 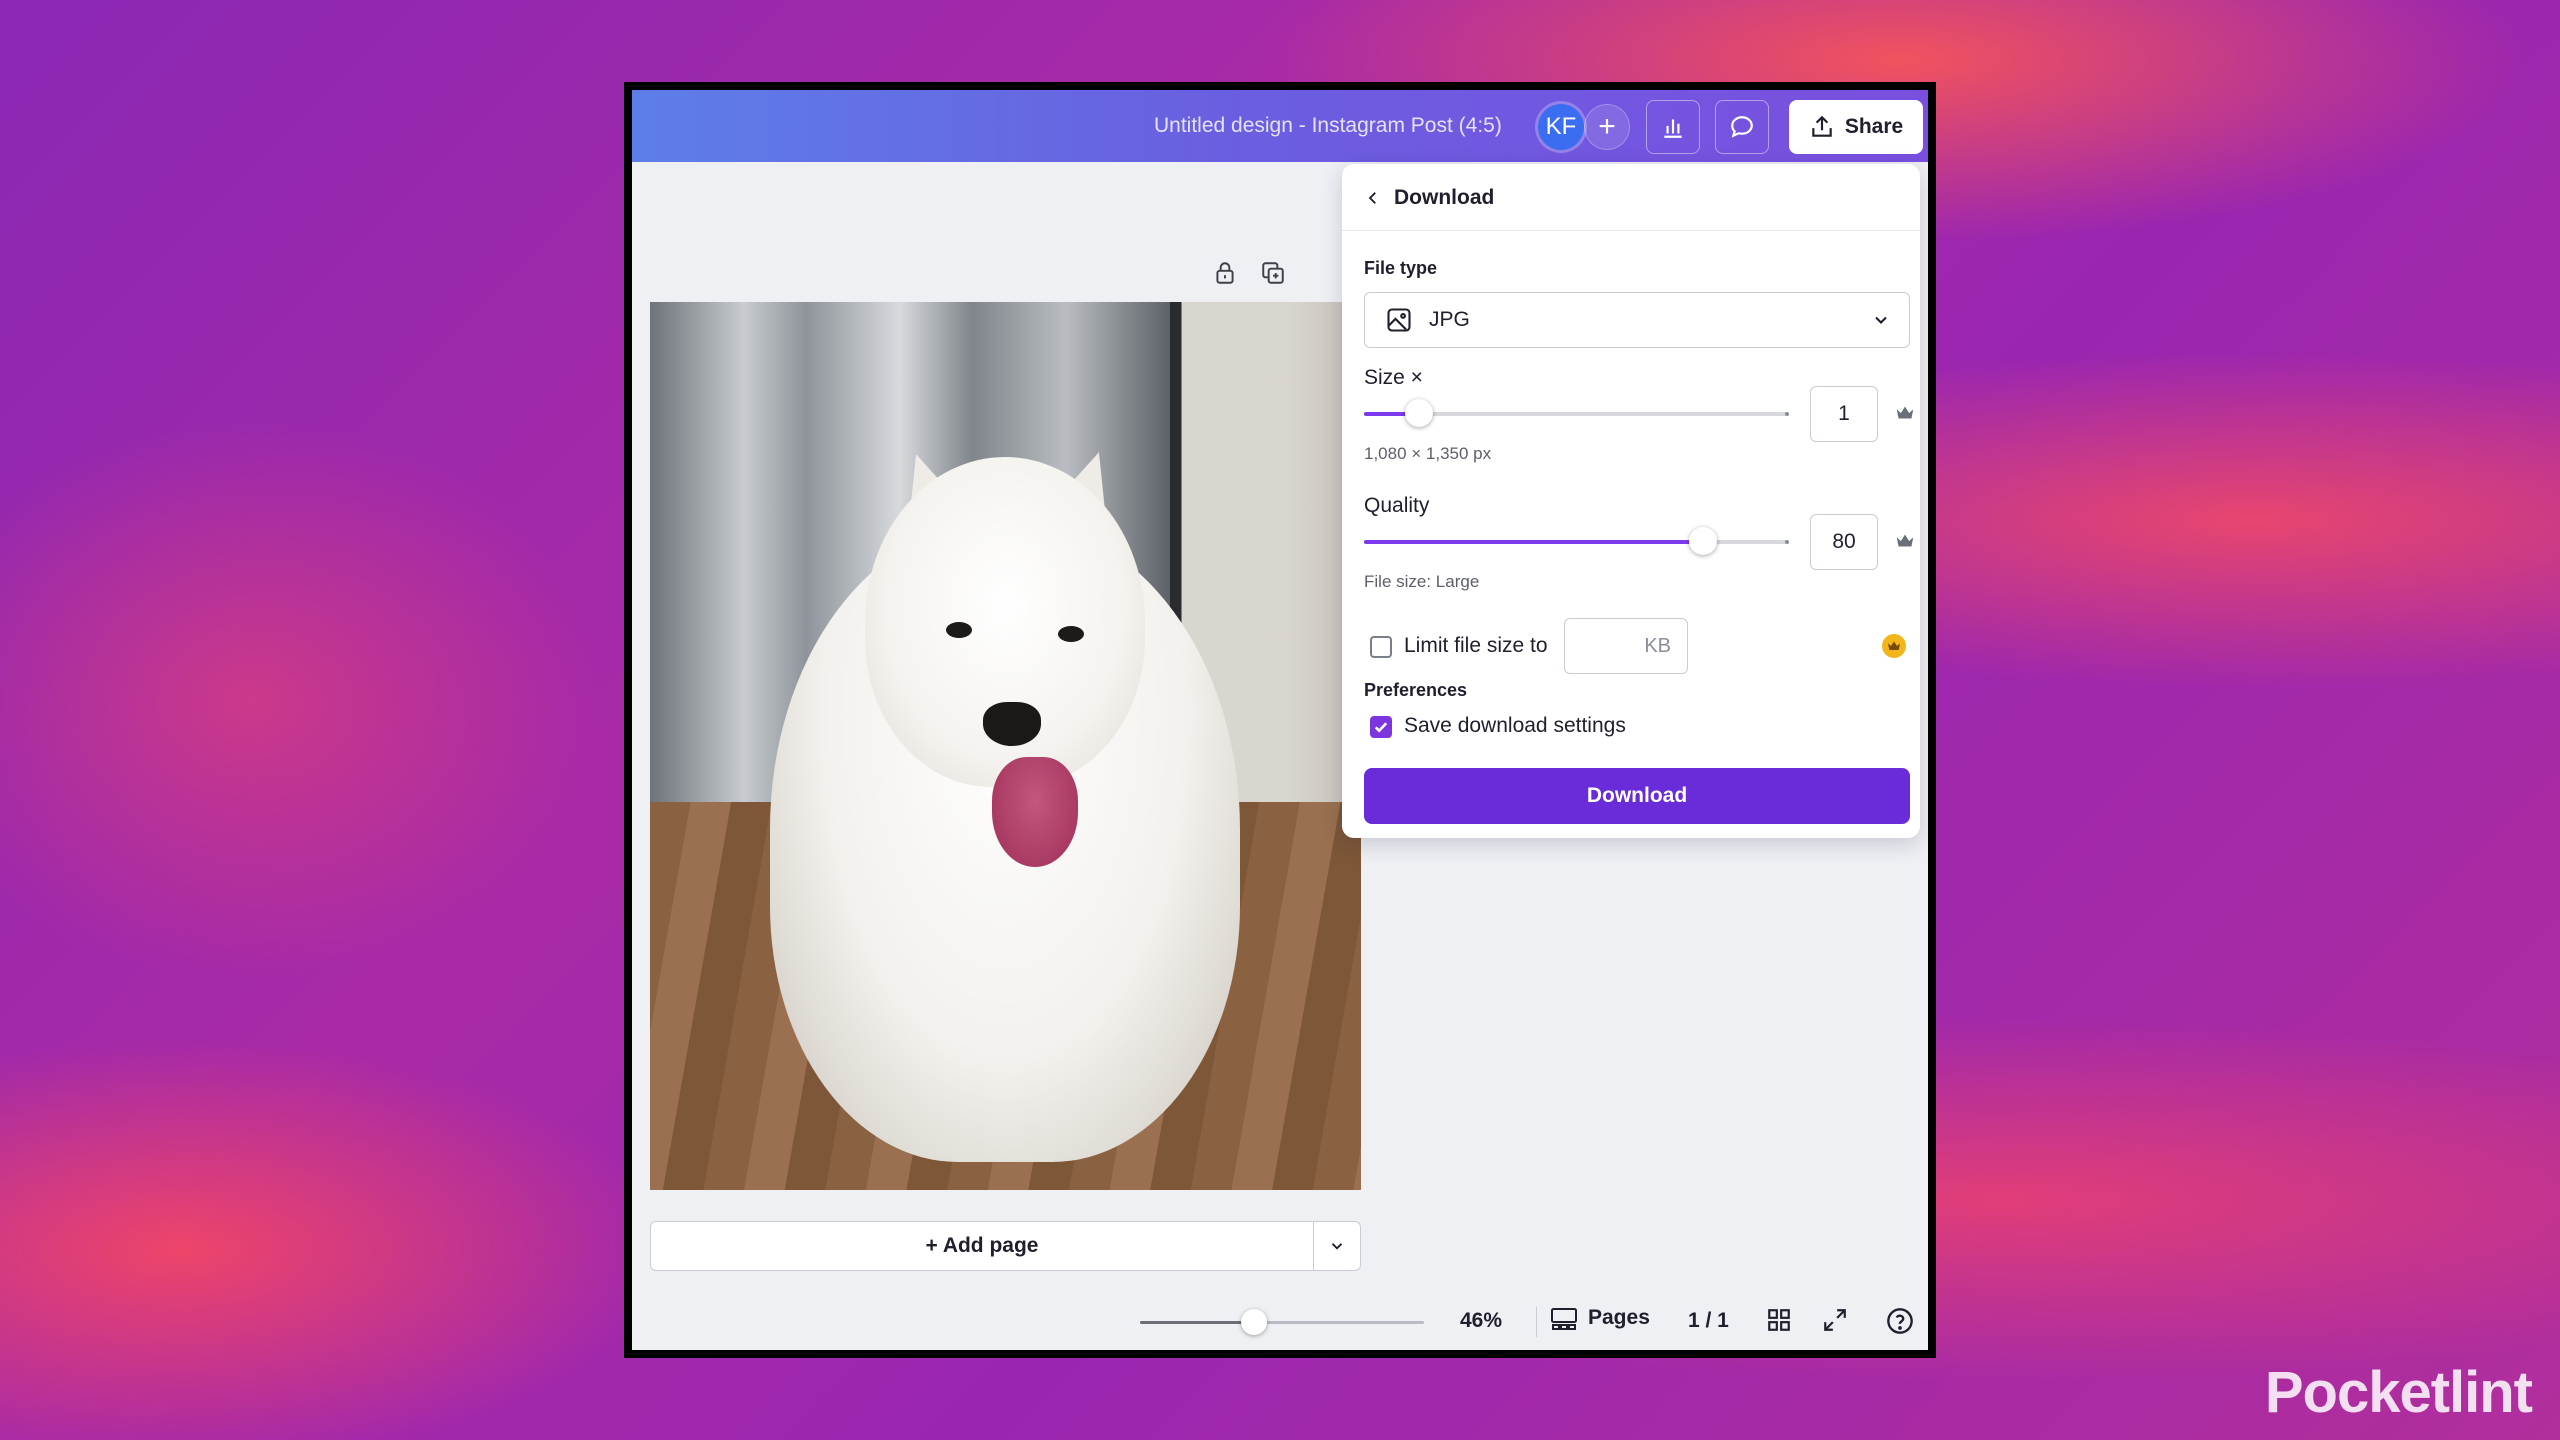 I want to click on duplicate-icon, so click(x=1273, y=273).